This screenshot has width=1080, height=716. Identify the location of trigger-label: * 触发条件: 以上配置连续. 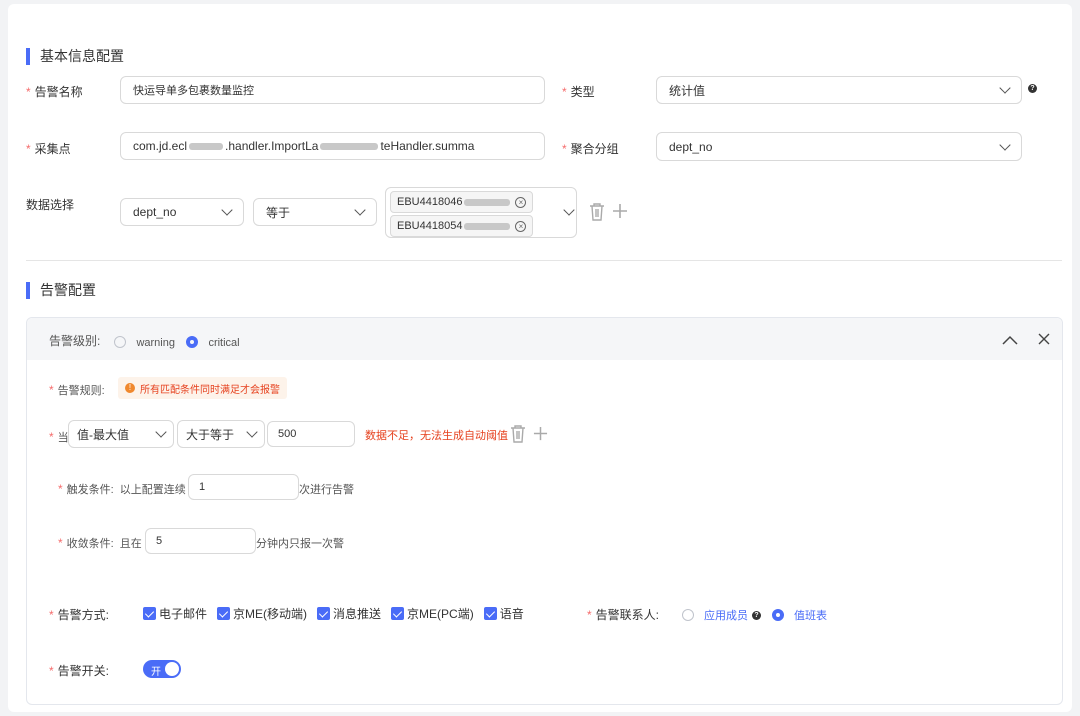
(122, 489).